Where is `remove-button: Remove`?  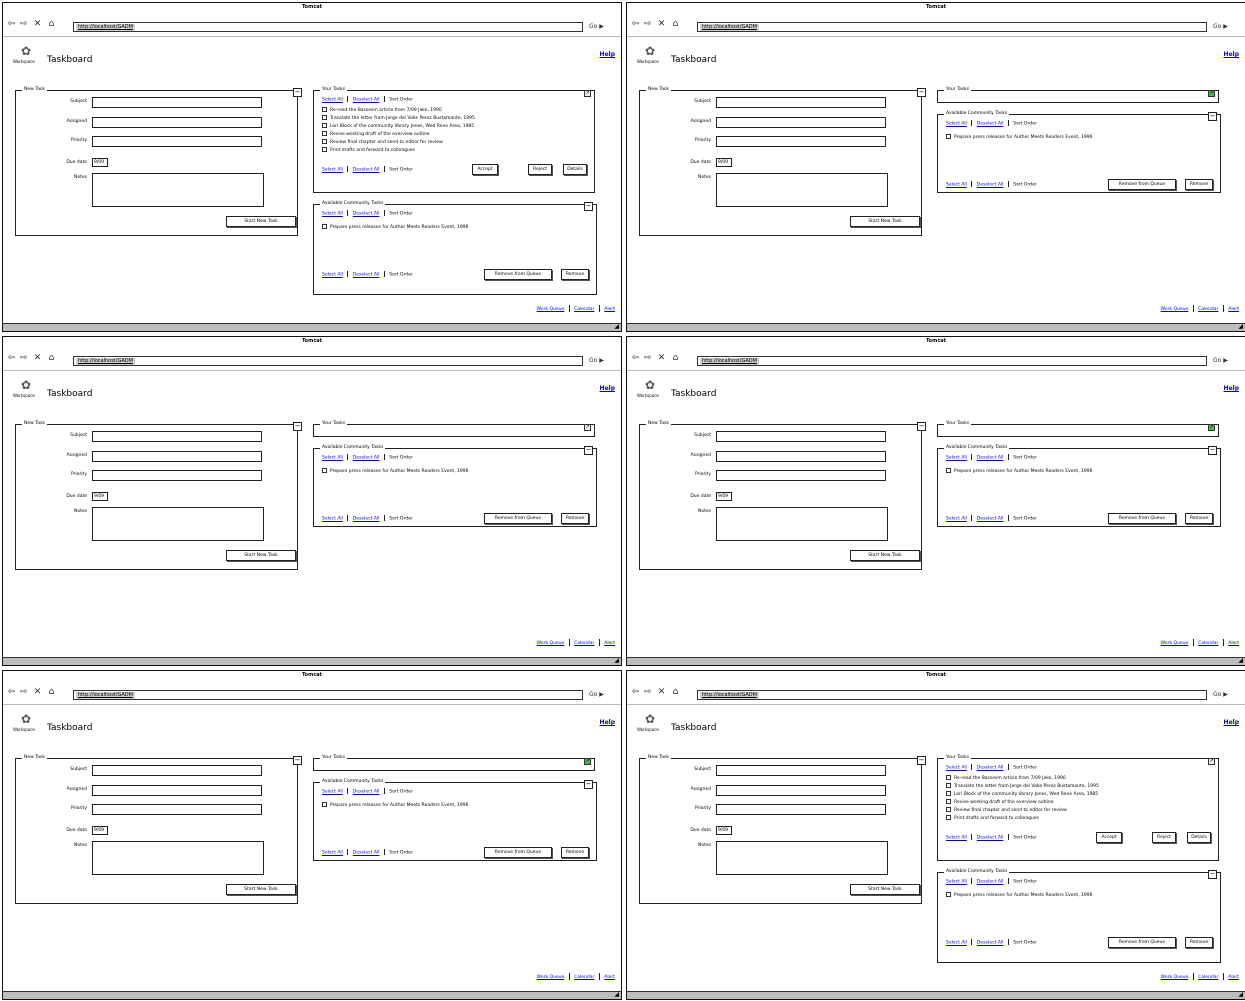
remove-button: Remove is located at coordinates (575, 518).